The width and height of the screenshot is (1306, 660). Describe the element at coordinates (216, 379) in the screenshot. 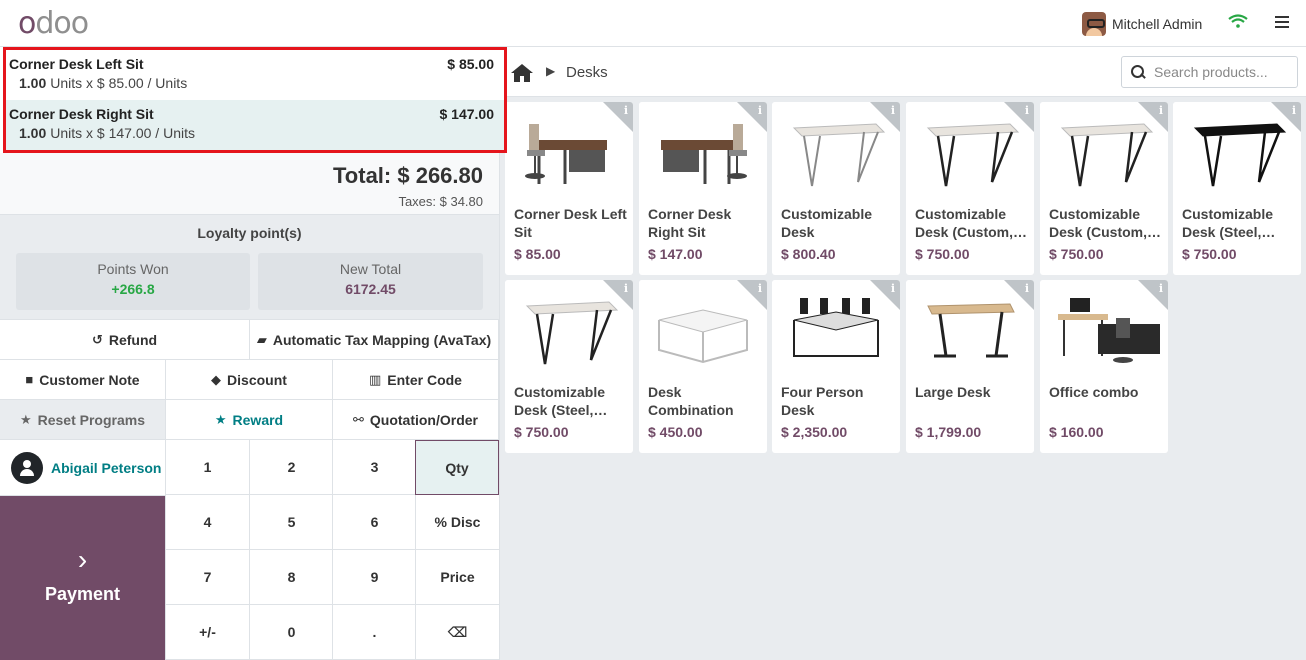

I see `tag-icon: ◆` at that location.